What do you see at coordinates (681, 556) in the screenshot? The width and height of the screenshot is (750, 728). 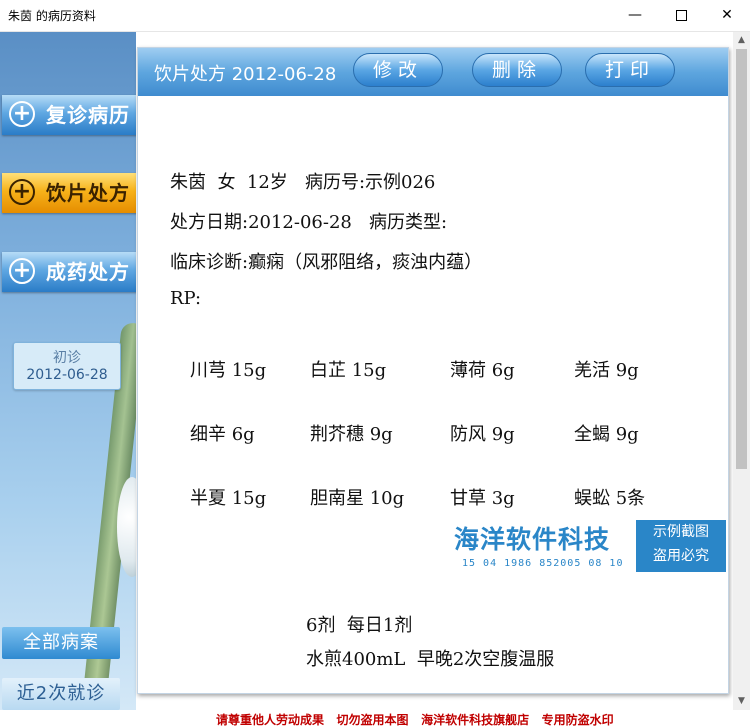 I see `watermark-stamp-line: 盗用必究` at bounding box center [681, 556].